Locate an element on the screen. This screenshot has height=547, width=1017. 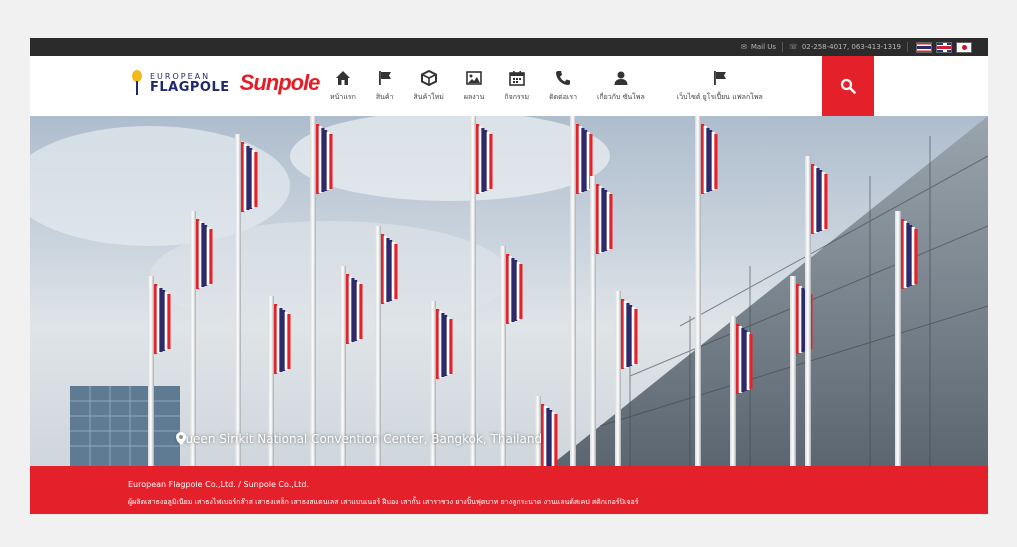
menu-item-new-products: สินค้าใหม่ is located at coordinates (429, 86).